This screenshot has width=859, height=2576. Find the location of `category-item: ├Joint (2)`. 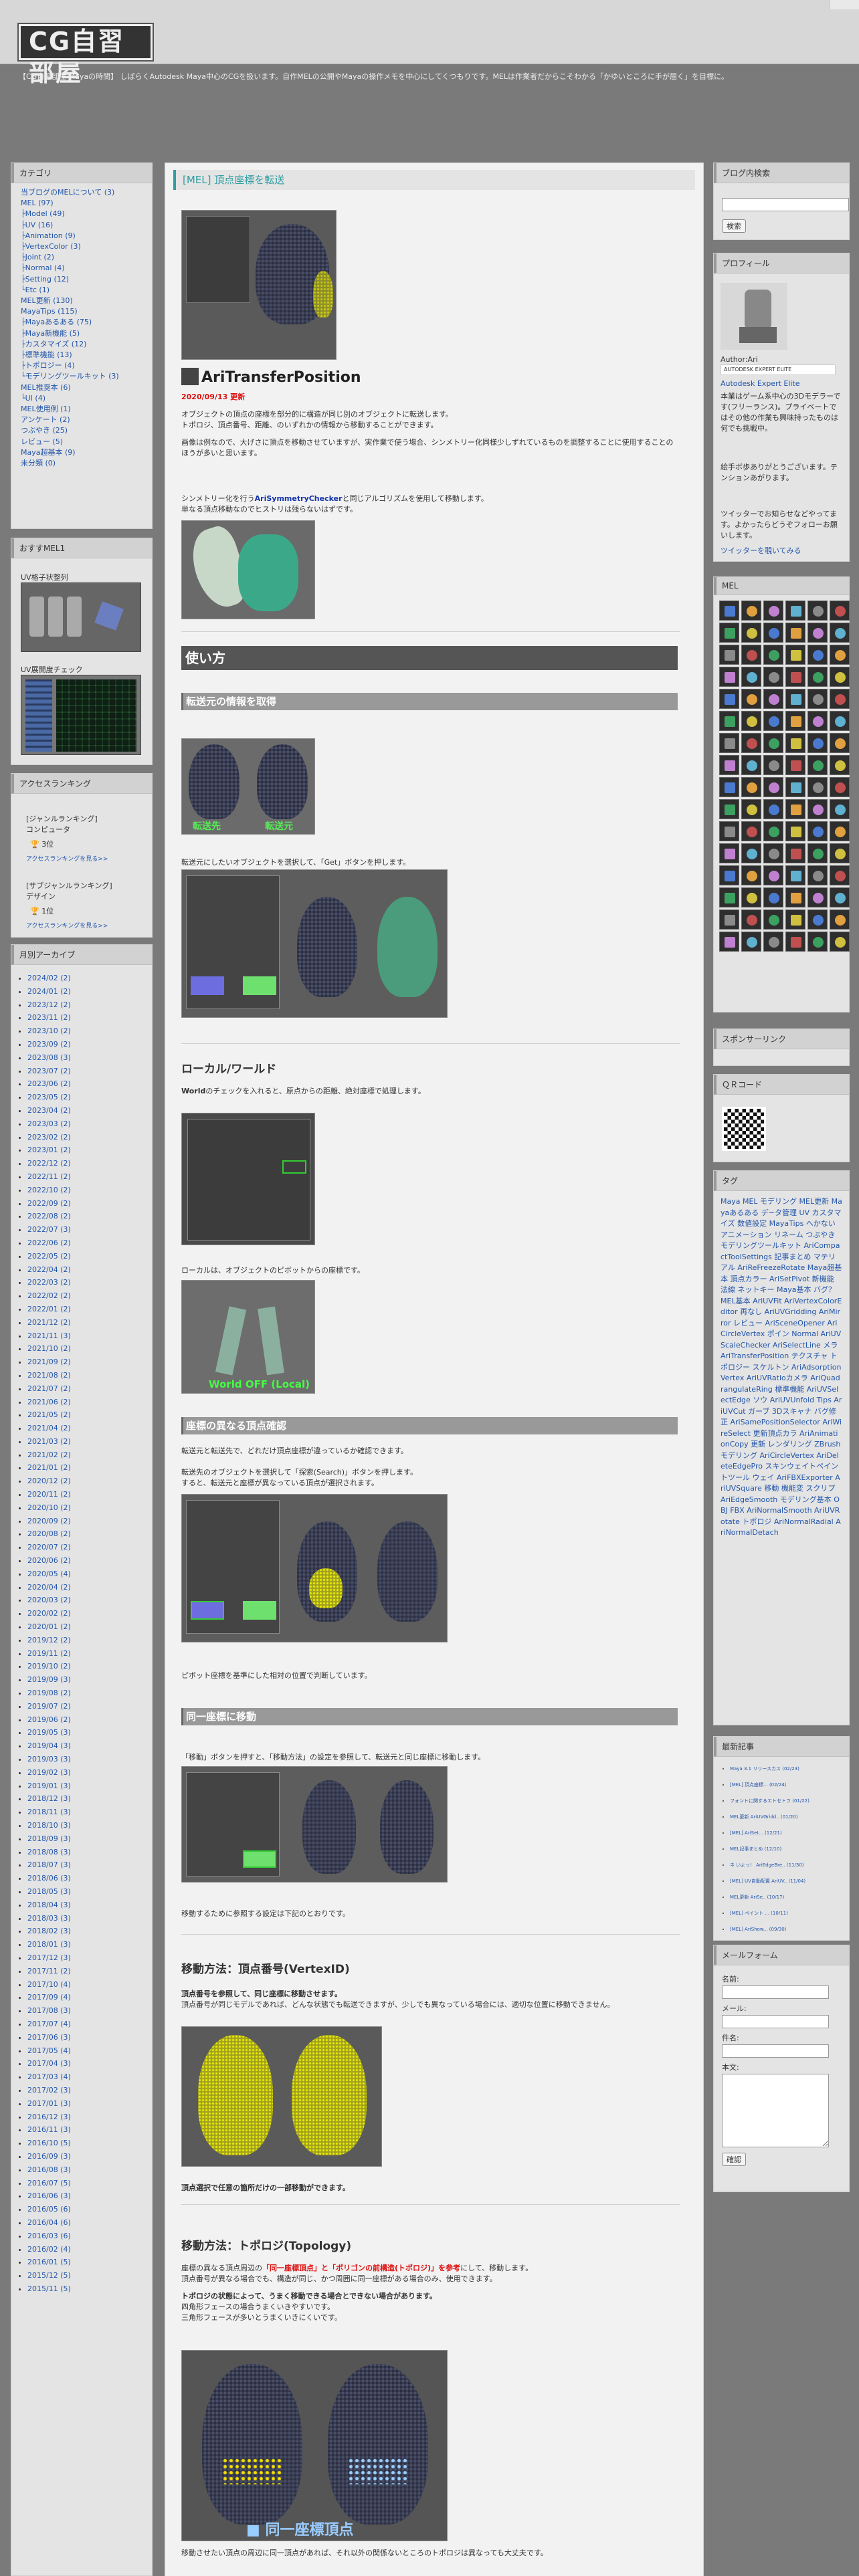

category-item: ├Joint (2) is located at coordinates (81, 257).